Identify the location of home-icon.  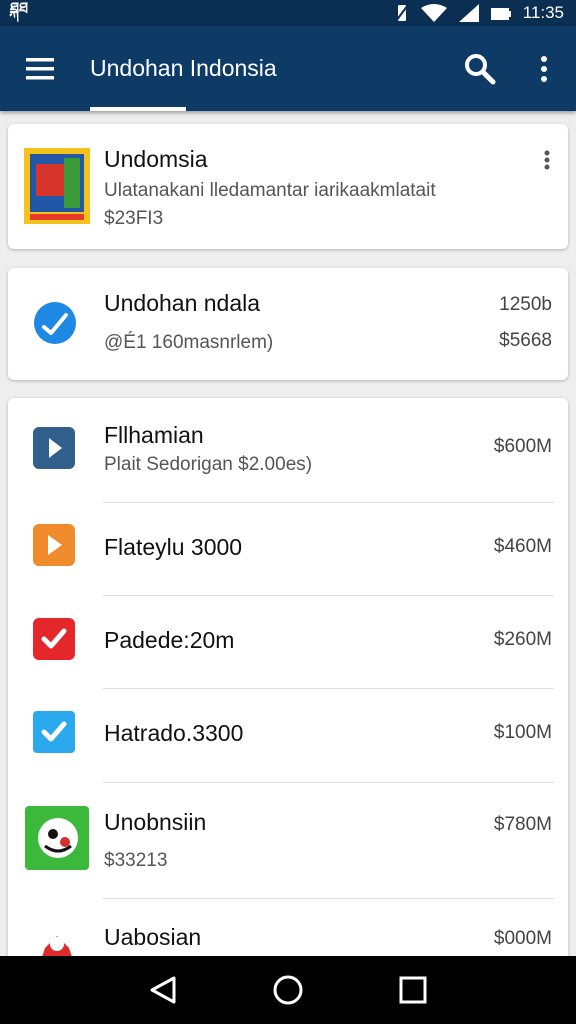
(288, 990).